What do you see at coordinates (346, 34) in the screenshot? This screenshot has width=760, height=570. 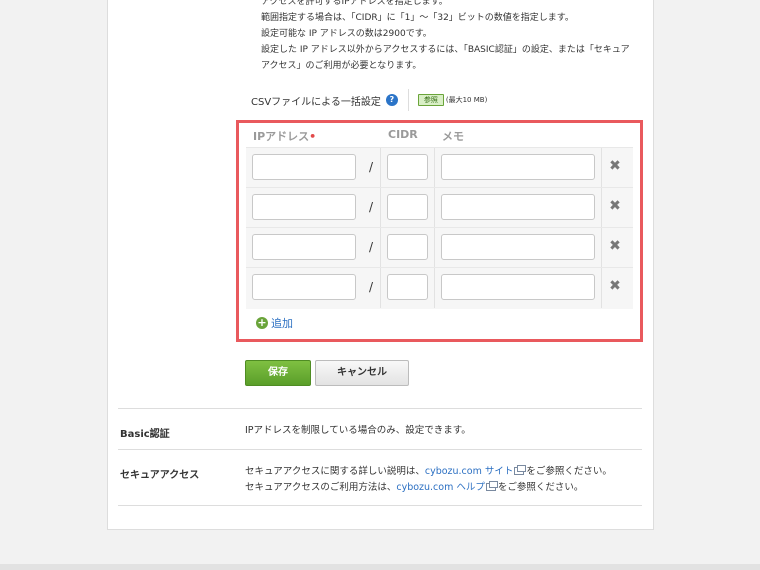 I see `description-line: 設定可能な IP アドレスの数は2900です。` at bounding box center [346, 34].